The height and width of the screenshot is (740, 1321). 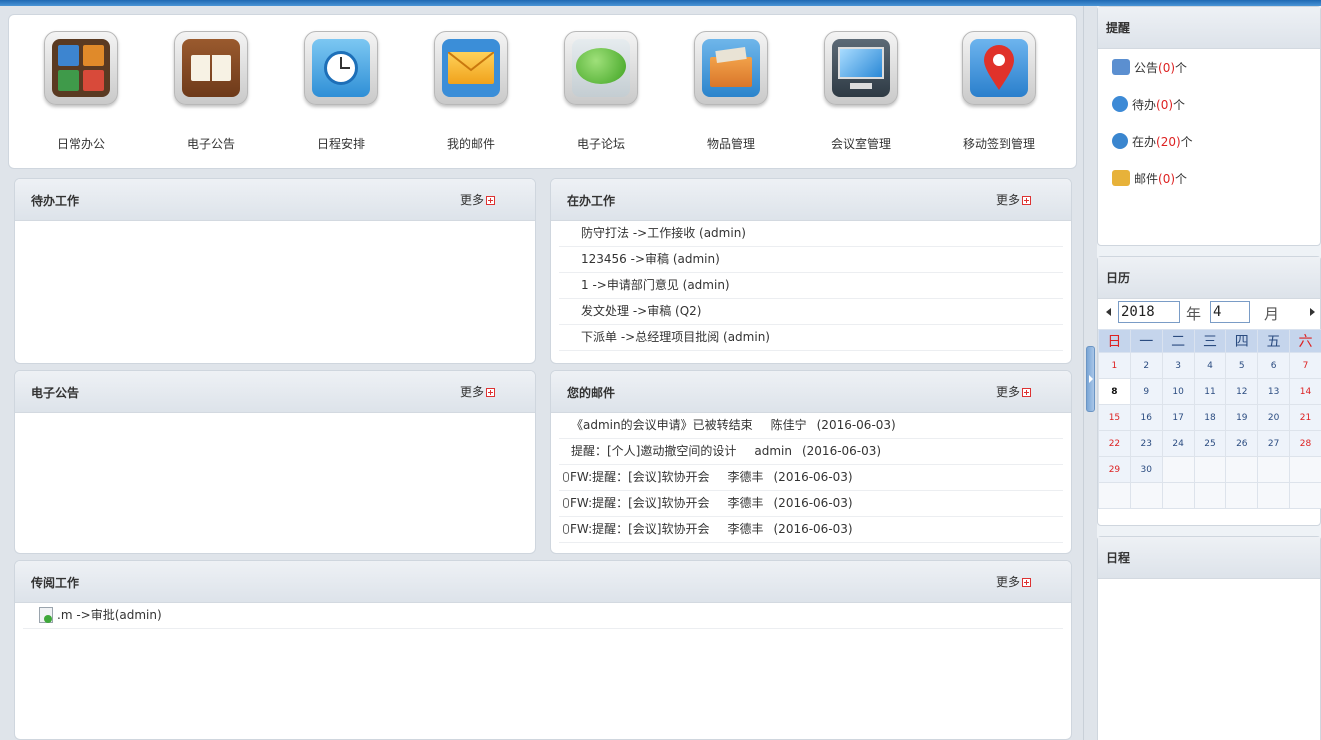 I want to click on calendar-day: 26, so click(x=1242, y=443).